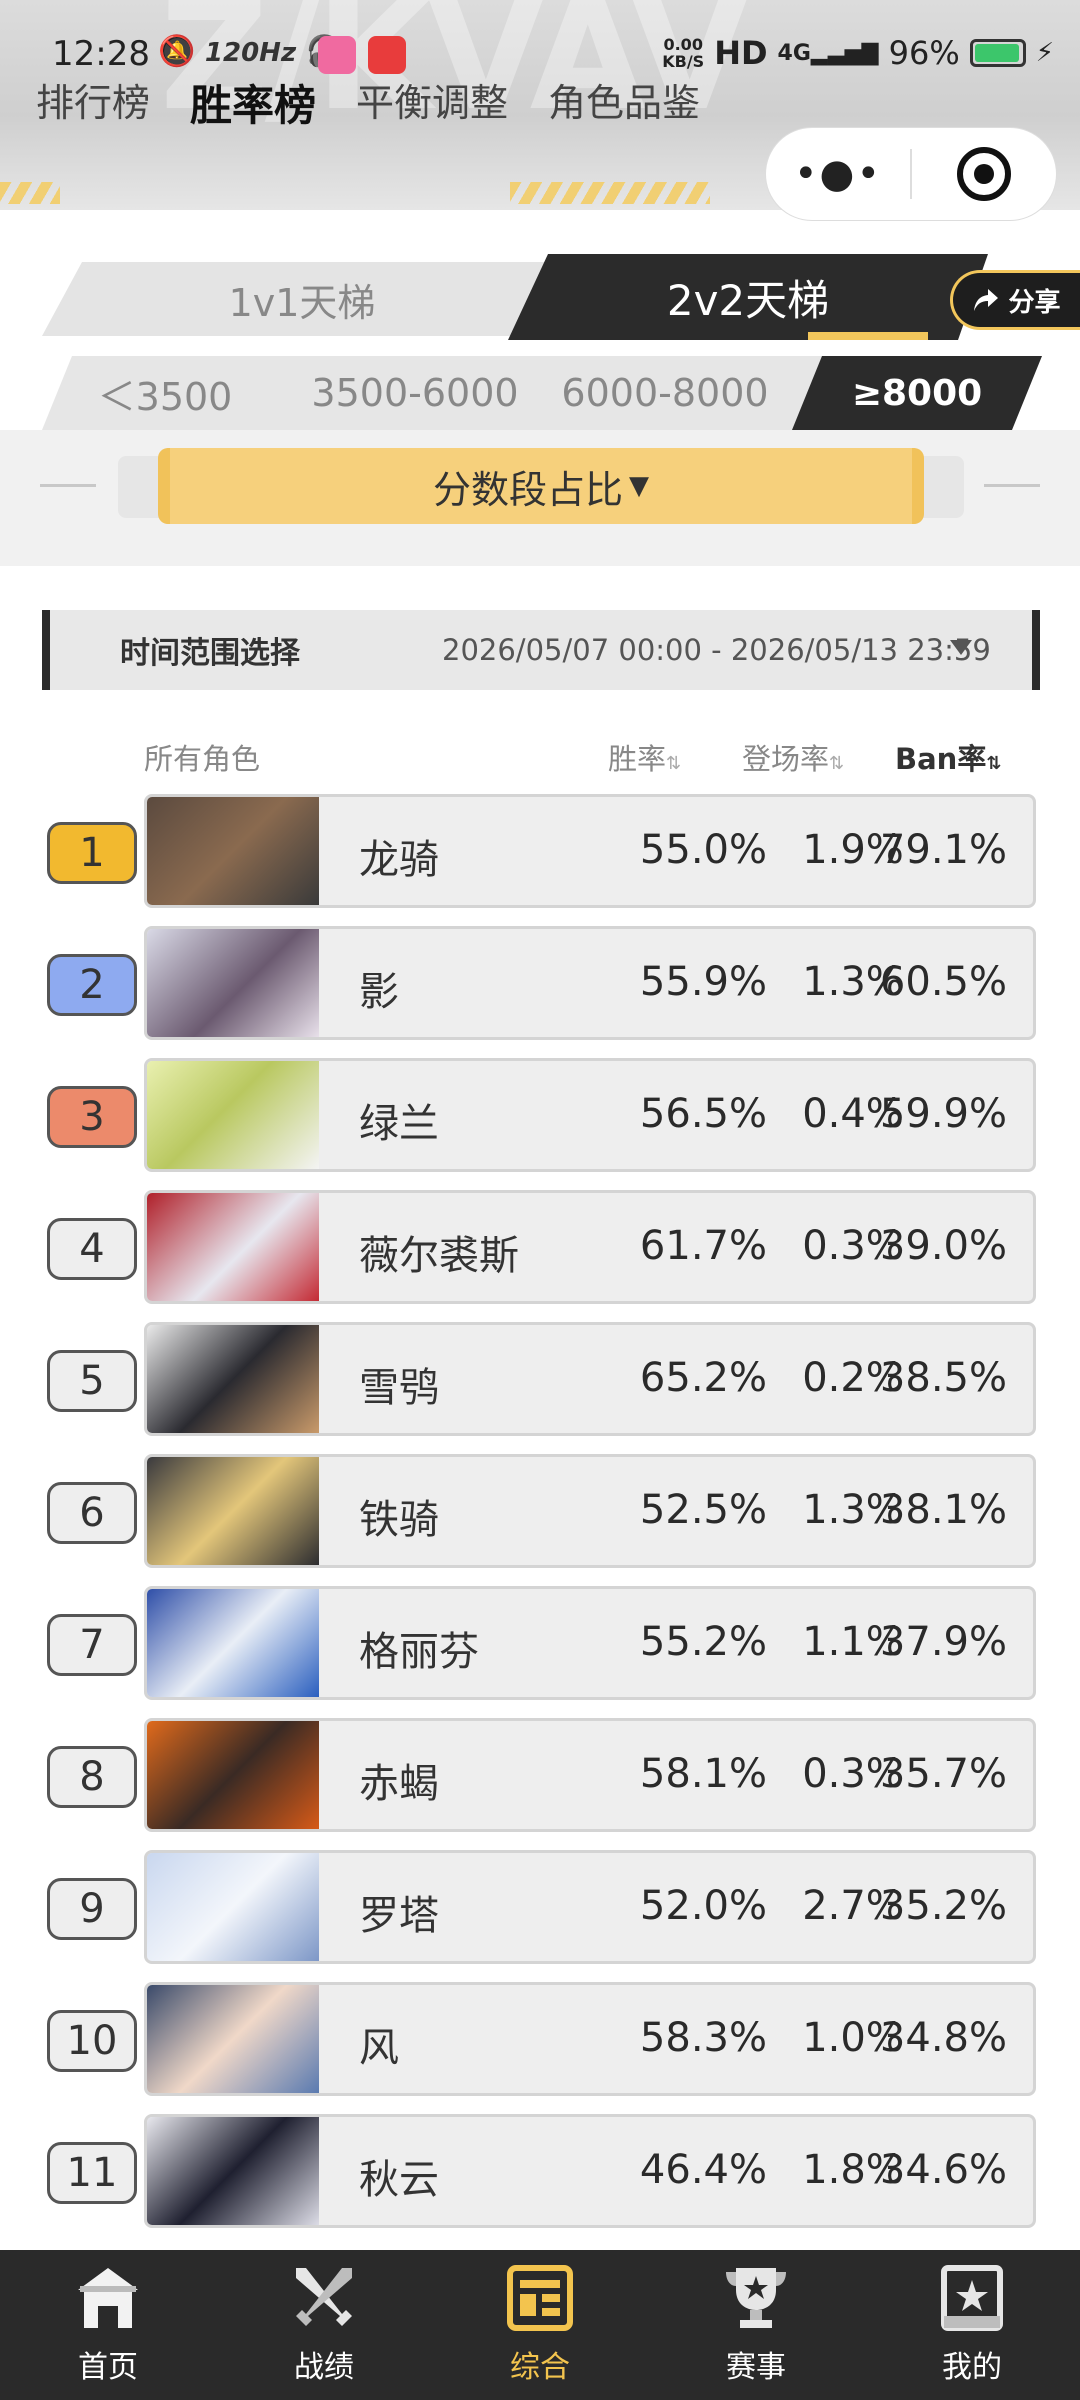 This screenshot has width=1080, height=2400. Describe the element at coordinates (943, 2170) in the screenshot. I see `ban-rate: 34.6%` at that location.